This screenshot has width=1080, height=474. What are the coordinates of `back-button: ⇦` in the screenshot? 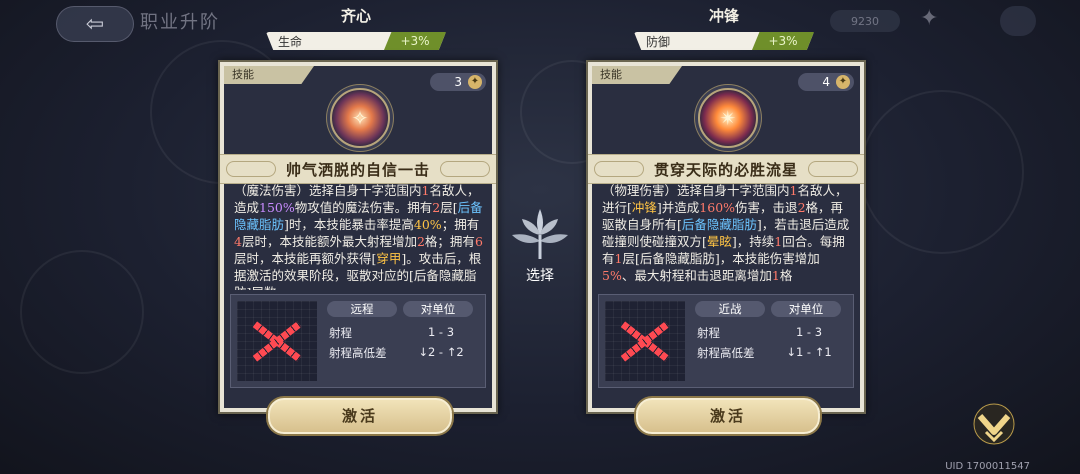 It's located at (95, 24).